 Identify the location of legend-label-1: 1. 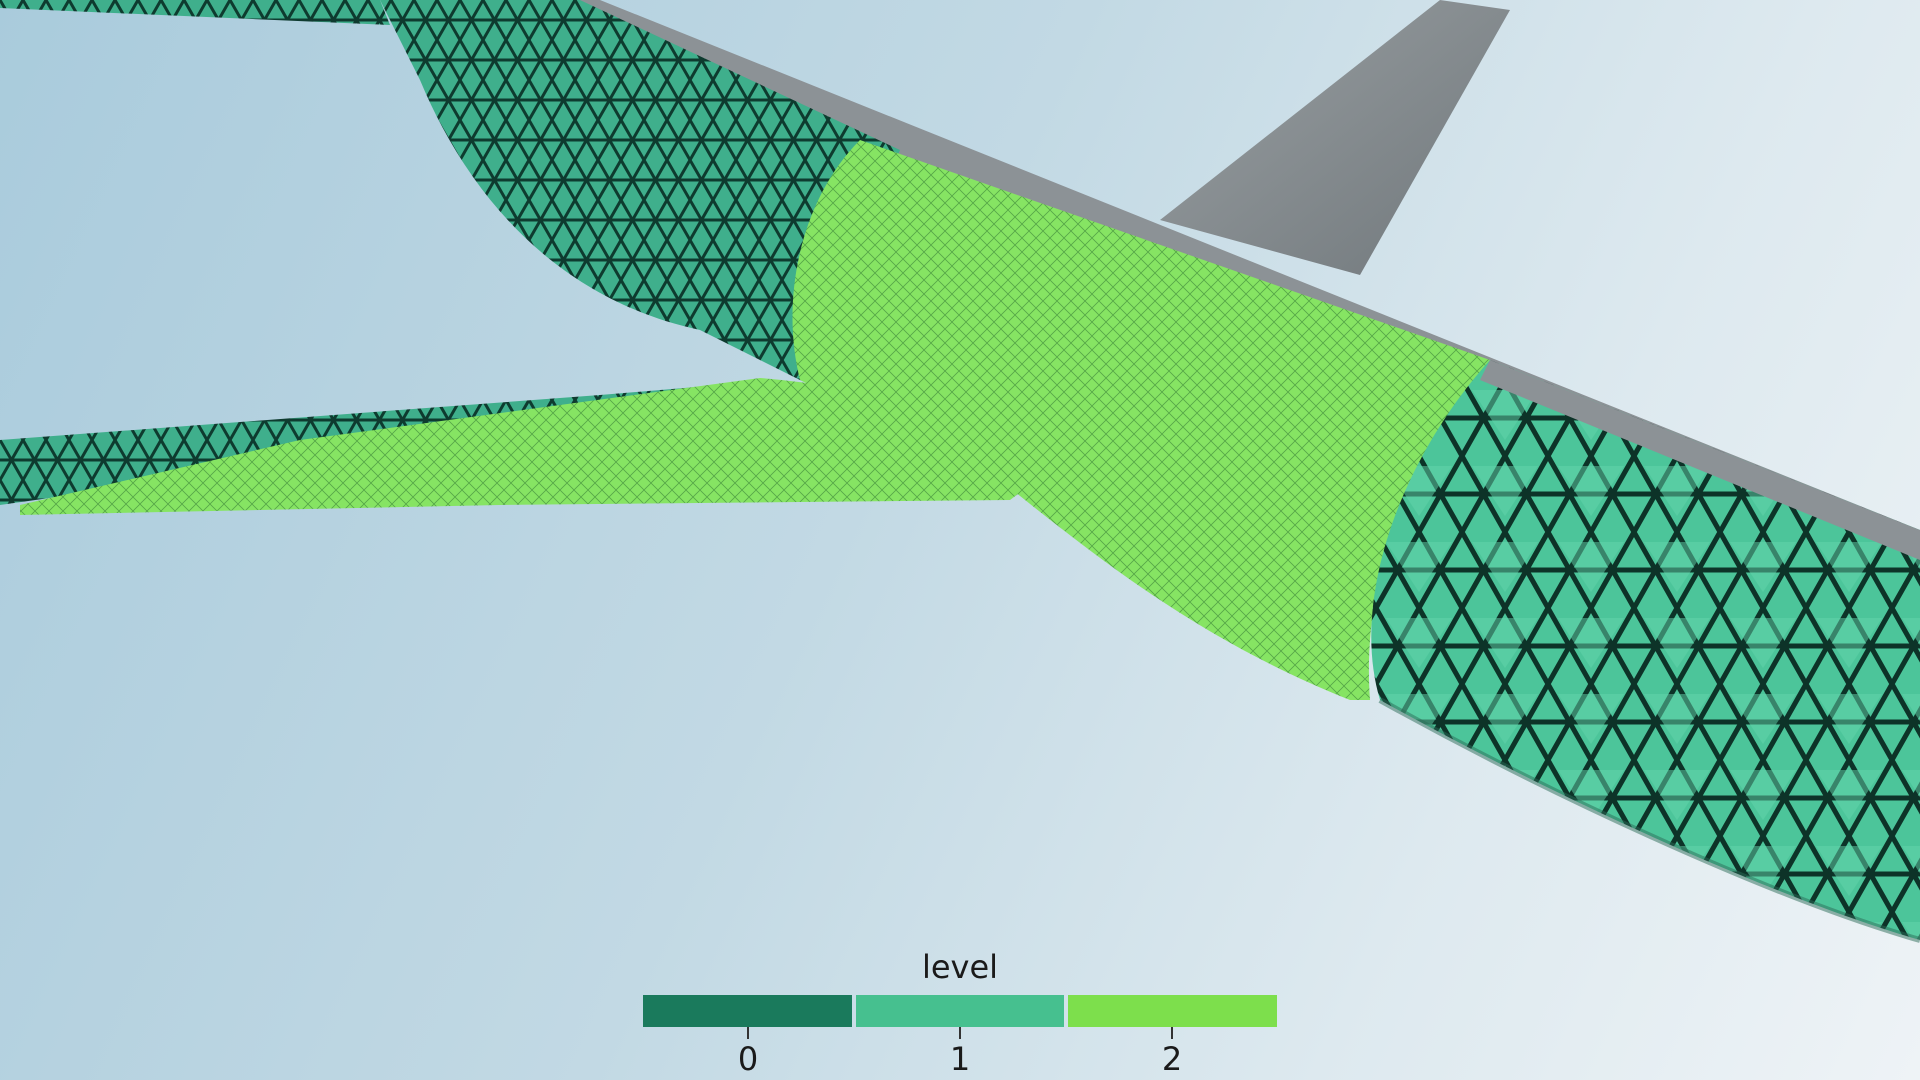
(960, 1059).